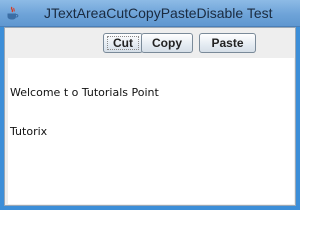 The width and height of the screenshot is (320, 240). What do you see at coordinates (227, 43) in the screenshot?
I see `paste-button: Paste` at bounding box center [227, 43].